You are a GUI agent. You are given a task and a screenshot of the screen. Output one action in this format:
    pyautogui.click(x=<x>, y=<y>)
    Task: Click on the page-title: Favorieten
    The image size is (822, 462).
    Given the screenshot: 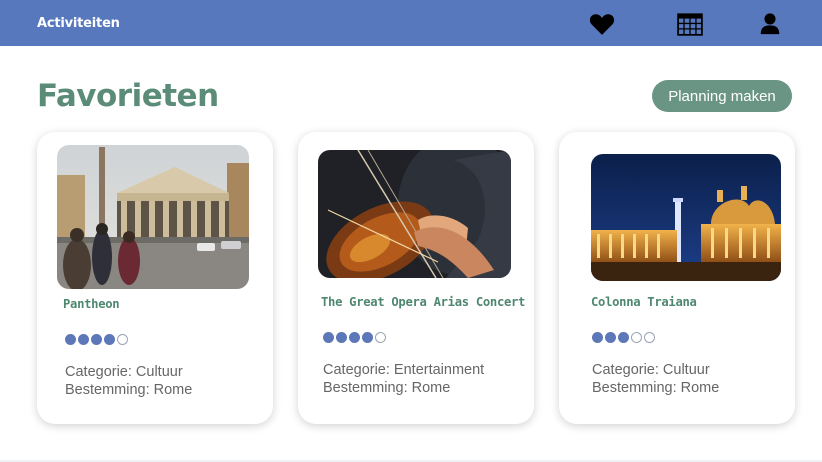 What is the action you would take?
    pyautogui.click(x=128, y=96)
    